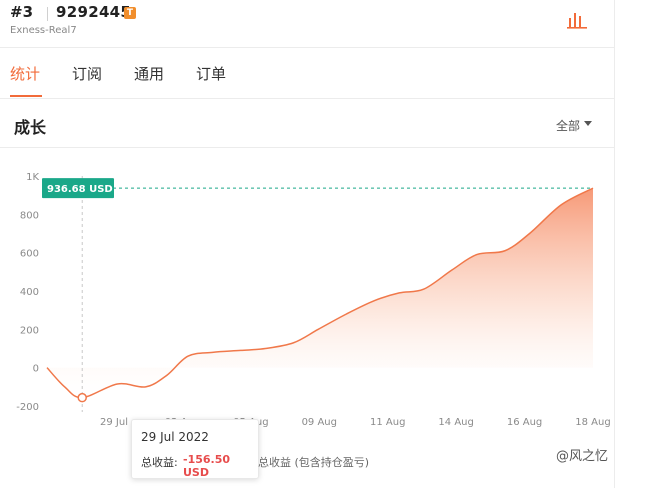 The height and width of the screenshot is (488, 650). I want to click on tooltip-label: 总收益:, so click(159, 462).